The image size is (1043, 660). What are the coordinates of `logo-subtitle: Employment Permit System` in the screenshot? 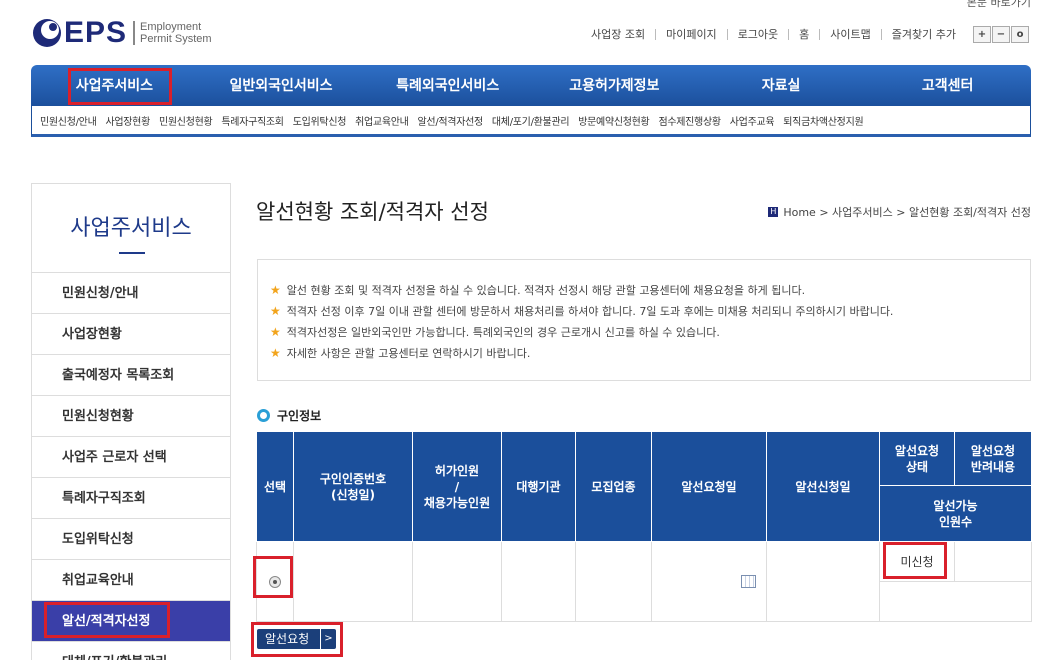 It's located at (172, 33).